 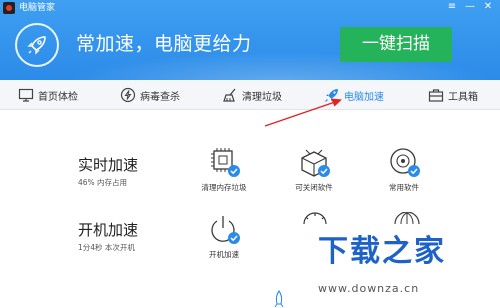 What do you see at coordinates (315, 218) in the screenshot?
I see `gear-icon` at bounding box center [315, 218].